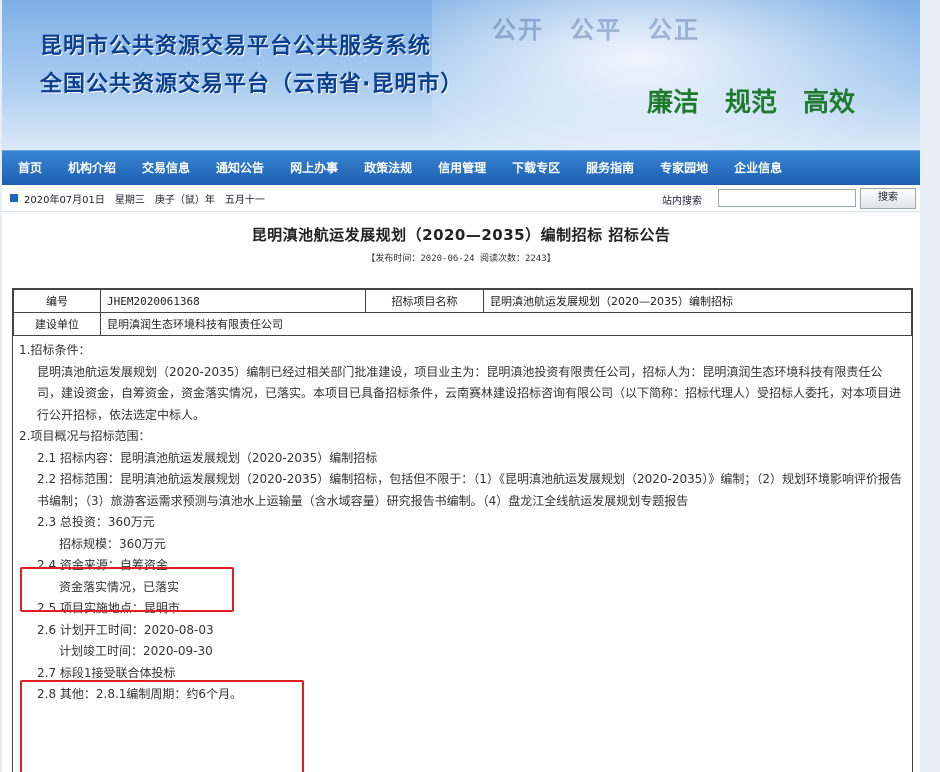 This screenshot has height=772, width=940. Describe the element at coordinates (57, 324) in the screenshot. I see `cell-label: 建设单位` at that location.